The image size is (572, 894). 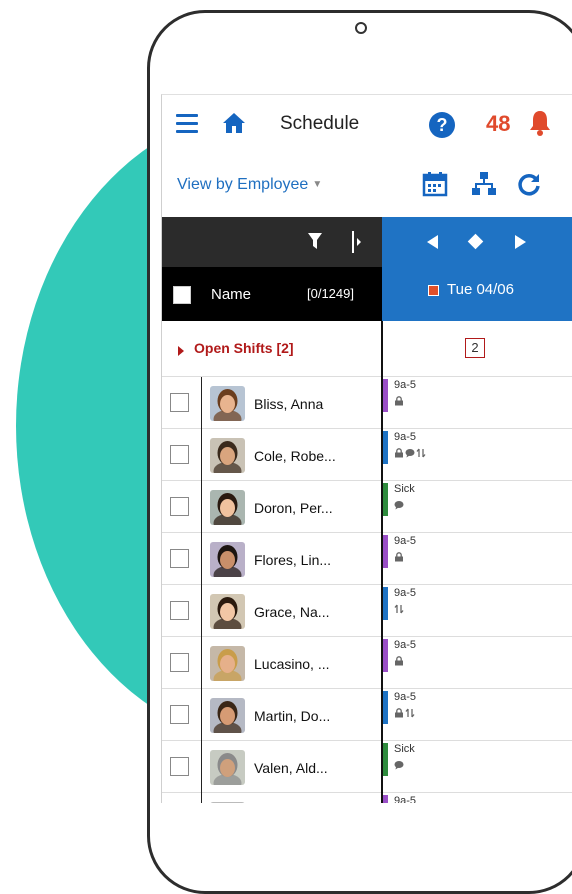 What do you see at coordinates (357, 242) in the screenshot?
I see `split-view-icon` at bounding box center [357, 242].